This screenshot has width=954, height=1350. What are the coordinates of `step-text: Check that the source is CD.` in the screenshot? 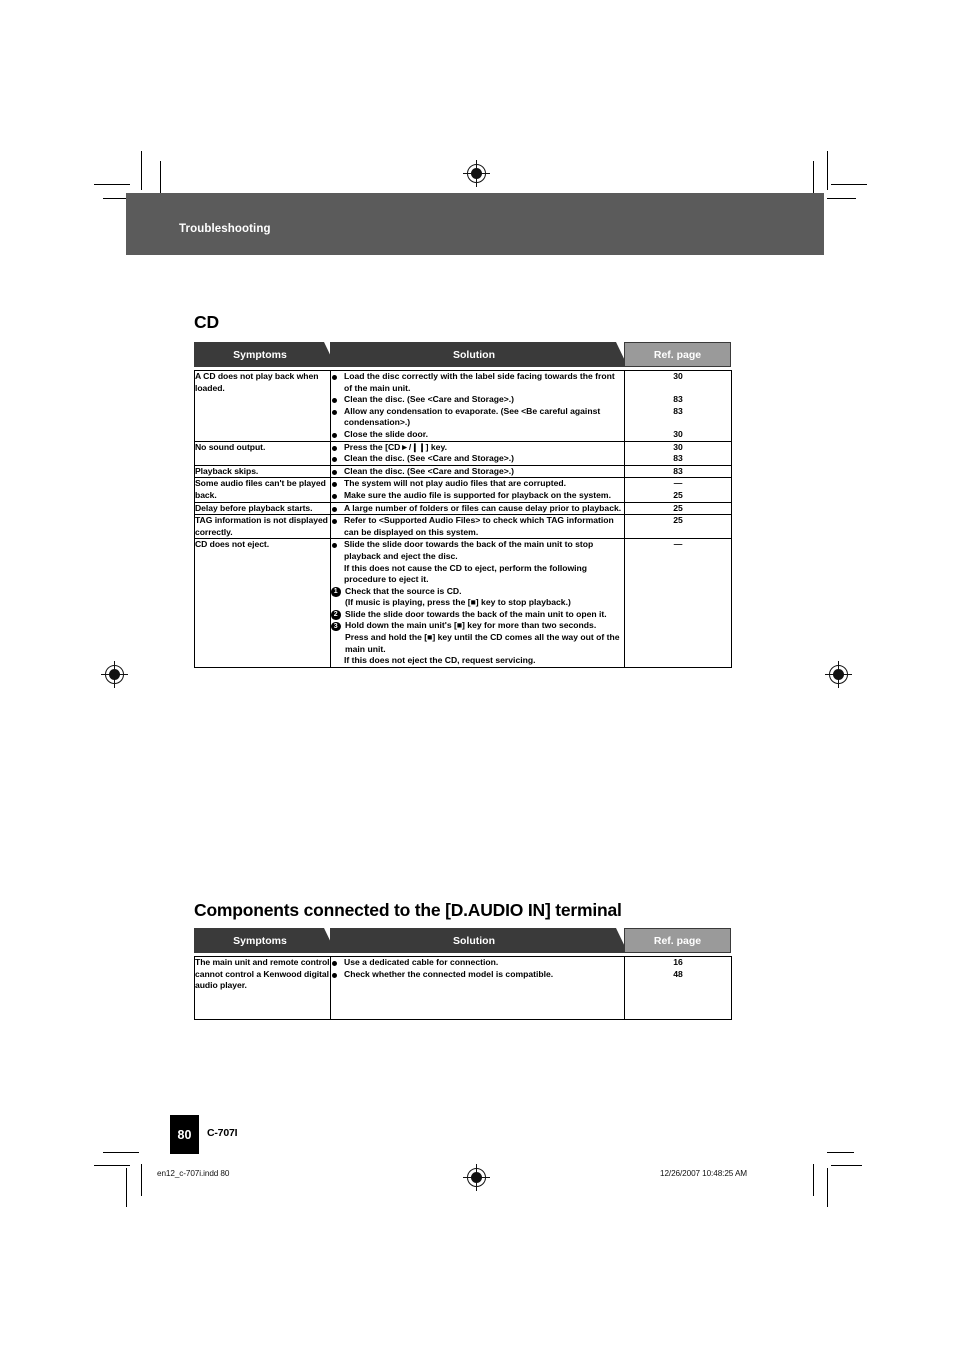 It's located at (403, 590).